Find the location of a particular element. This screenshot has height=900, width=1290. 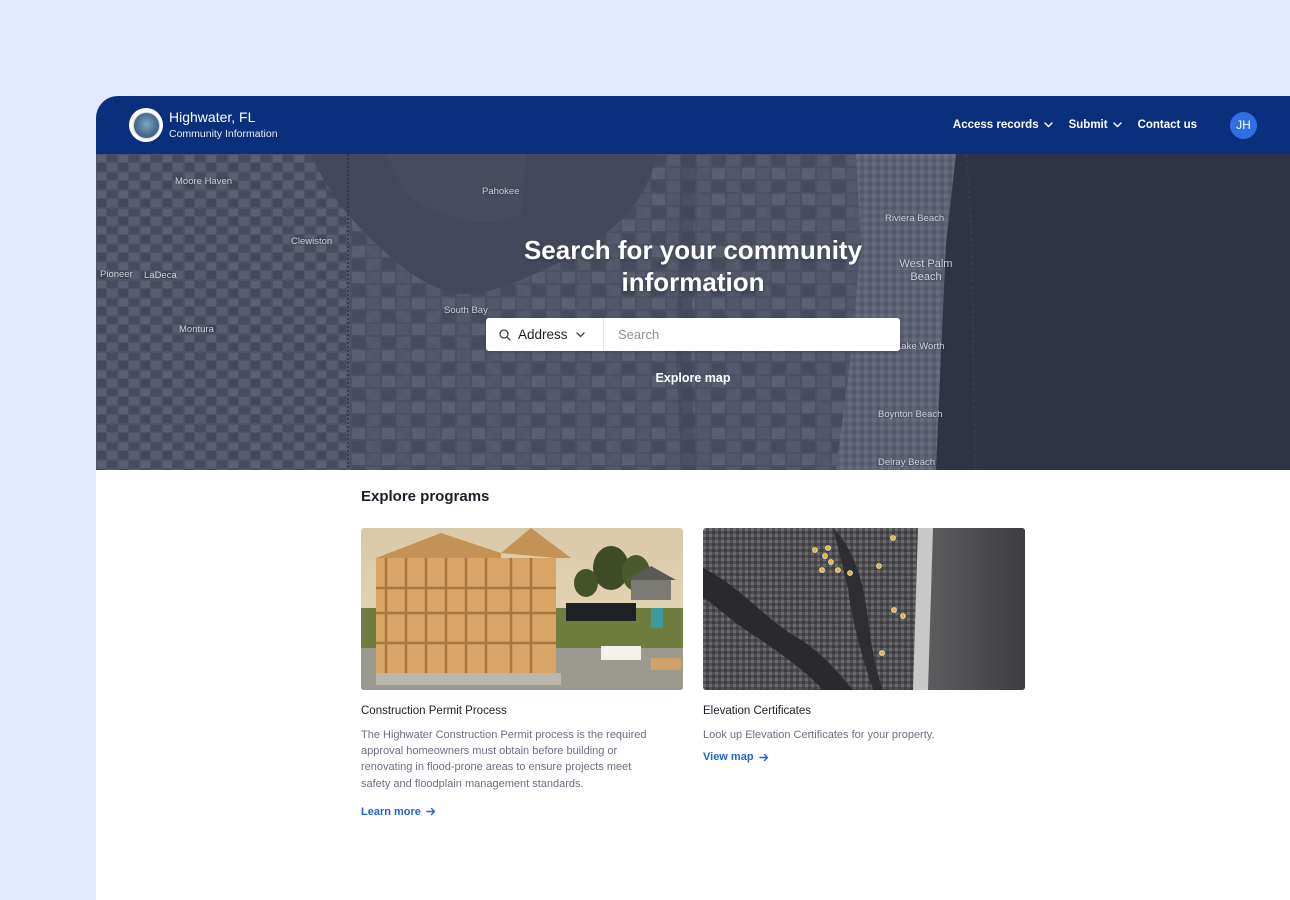

nav-submit: Submit is located at coordinates (1095, 125).